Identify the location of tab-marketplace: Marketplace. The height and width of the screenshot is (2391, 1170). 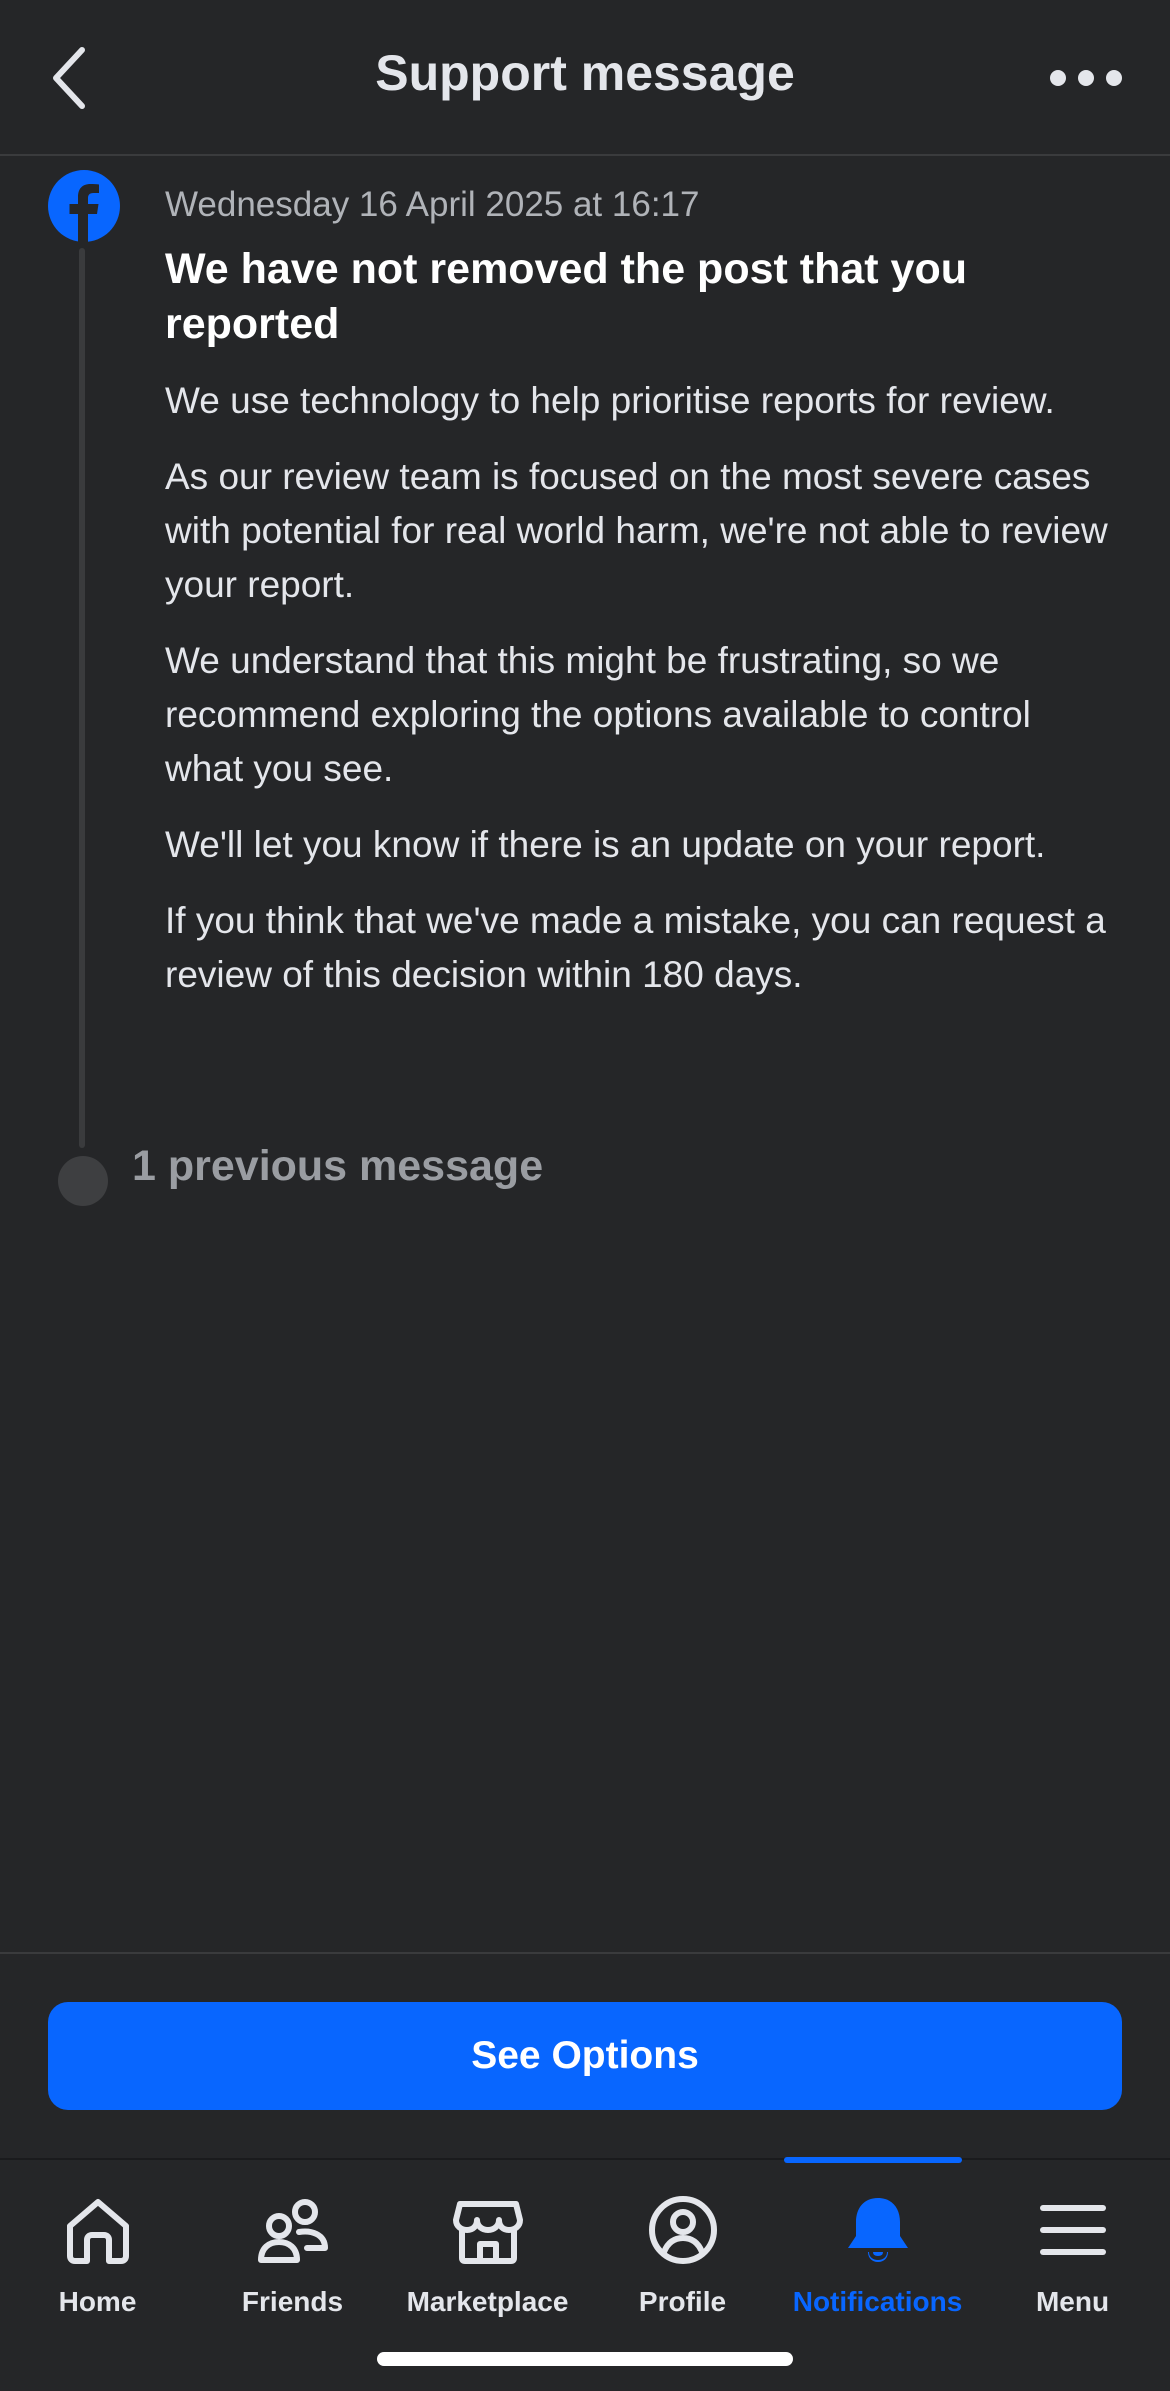
(487, 2260).